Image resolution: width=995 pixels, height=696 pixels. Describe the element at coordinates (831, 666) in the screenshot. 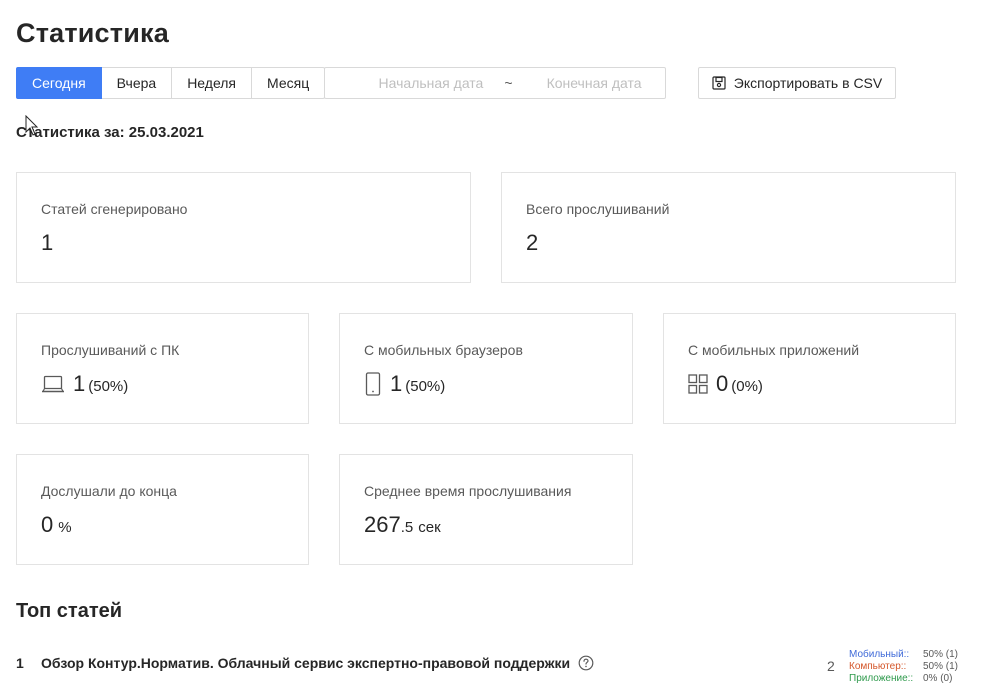

I see `article-listens-count: 2` at that location.